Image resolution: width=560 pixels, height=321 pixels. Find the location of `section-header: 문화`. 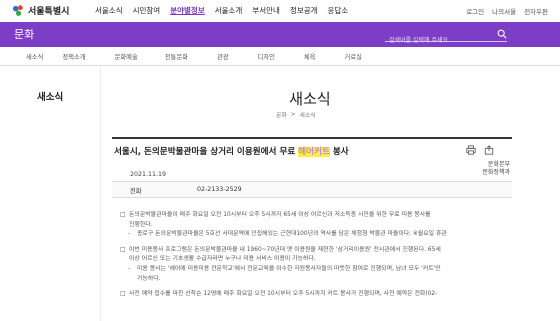

section-header: 문화 is located at coordinates (280, 35).